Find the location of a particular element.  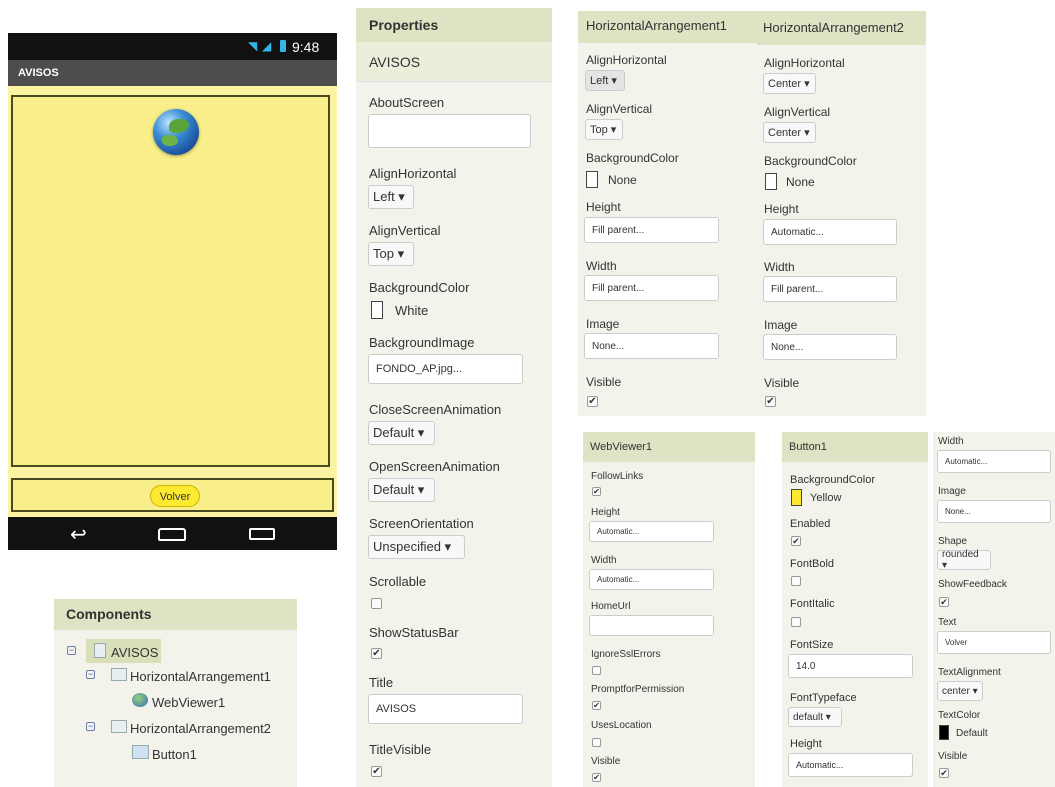

typeface-dropdown: default ▾ is located at coordinates (815, 717).